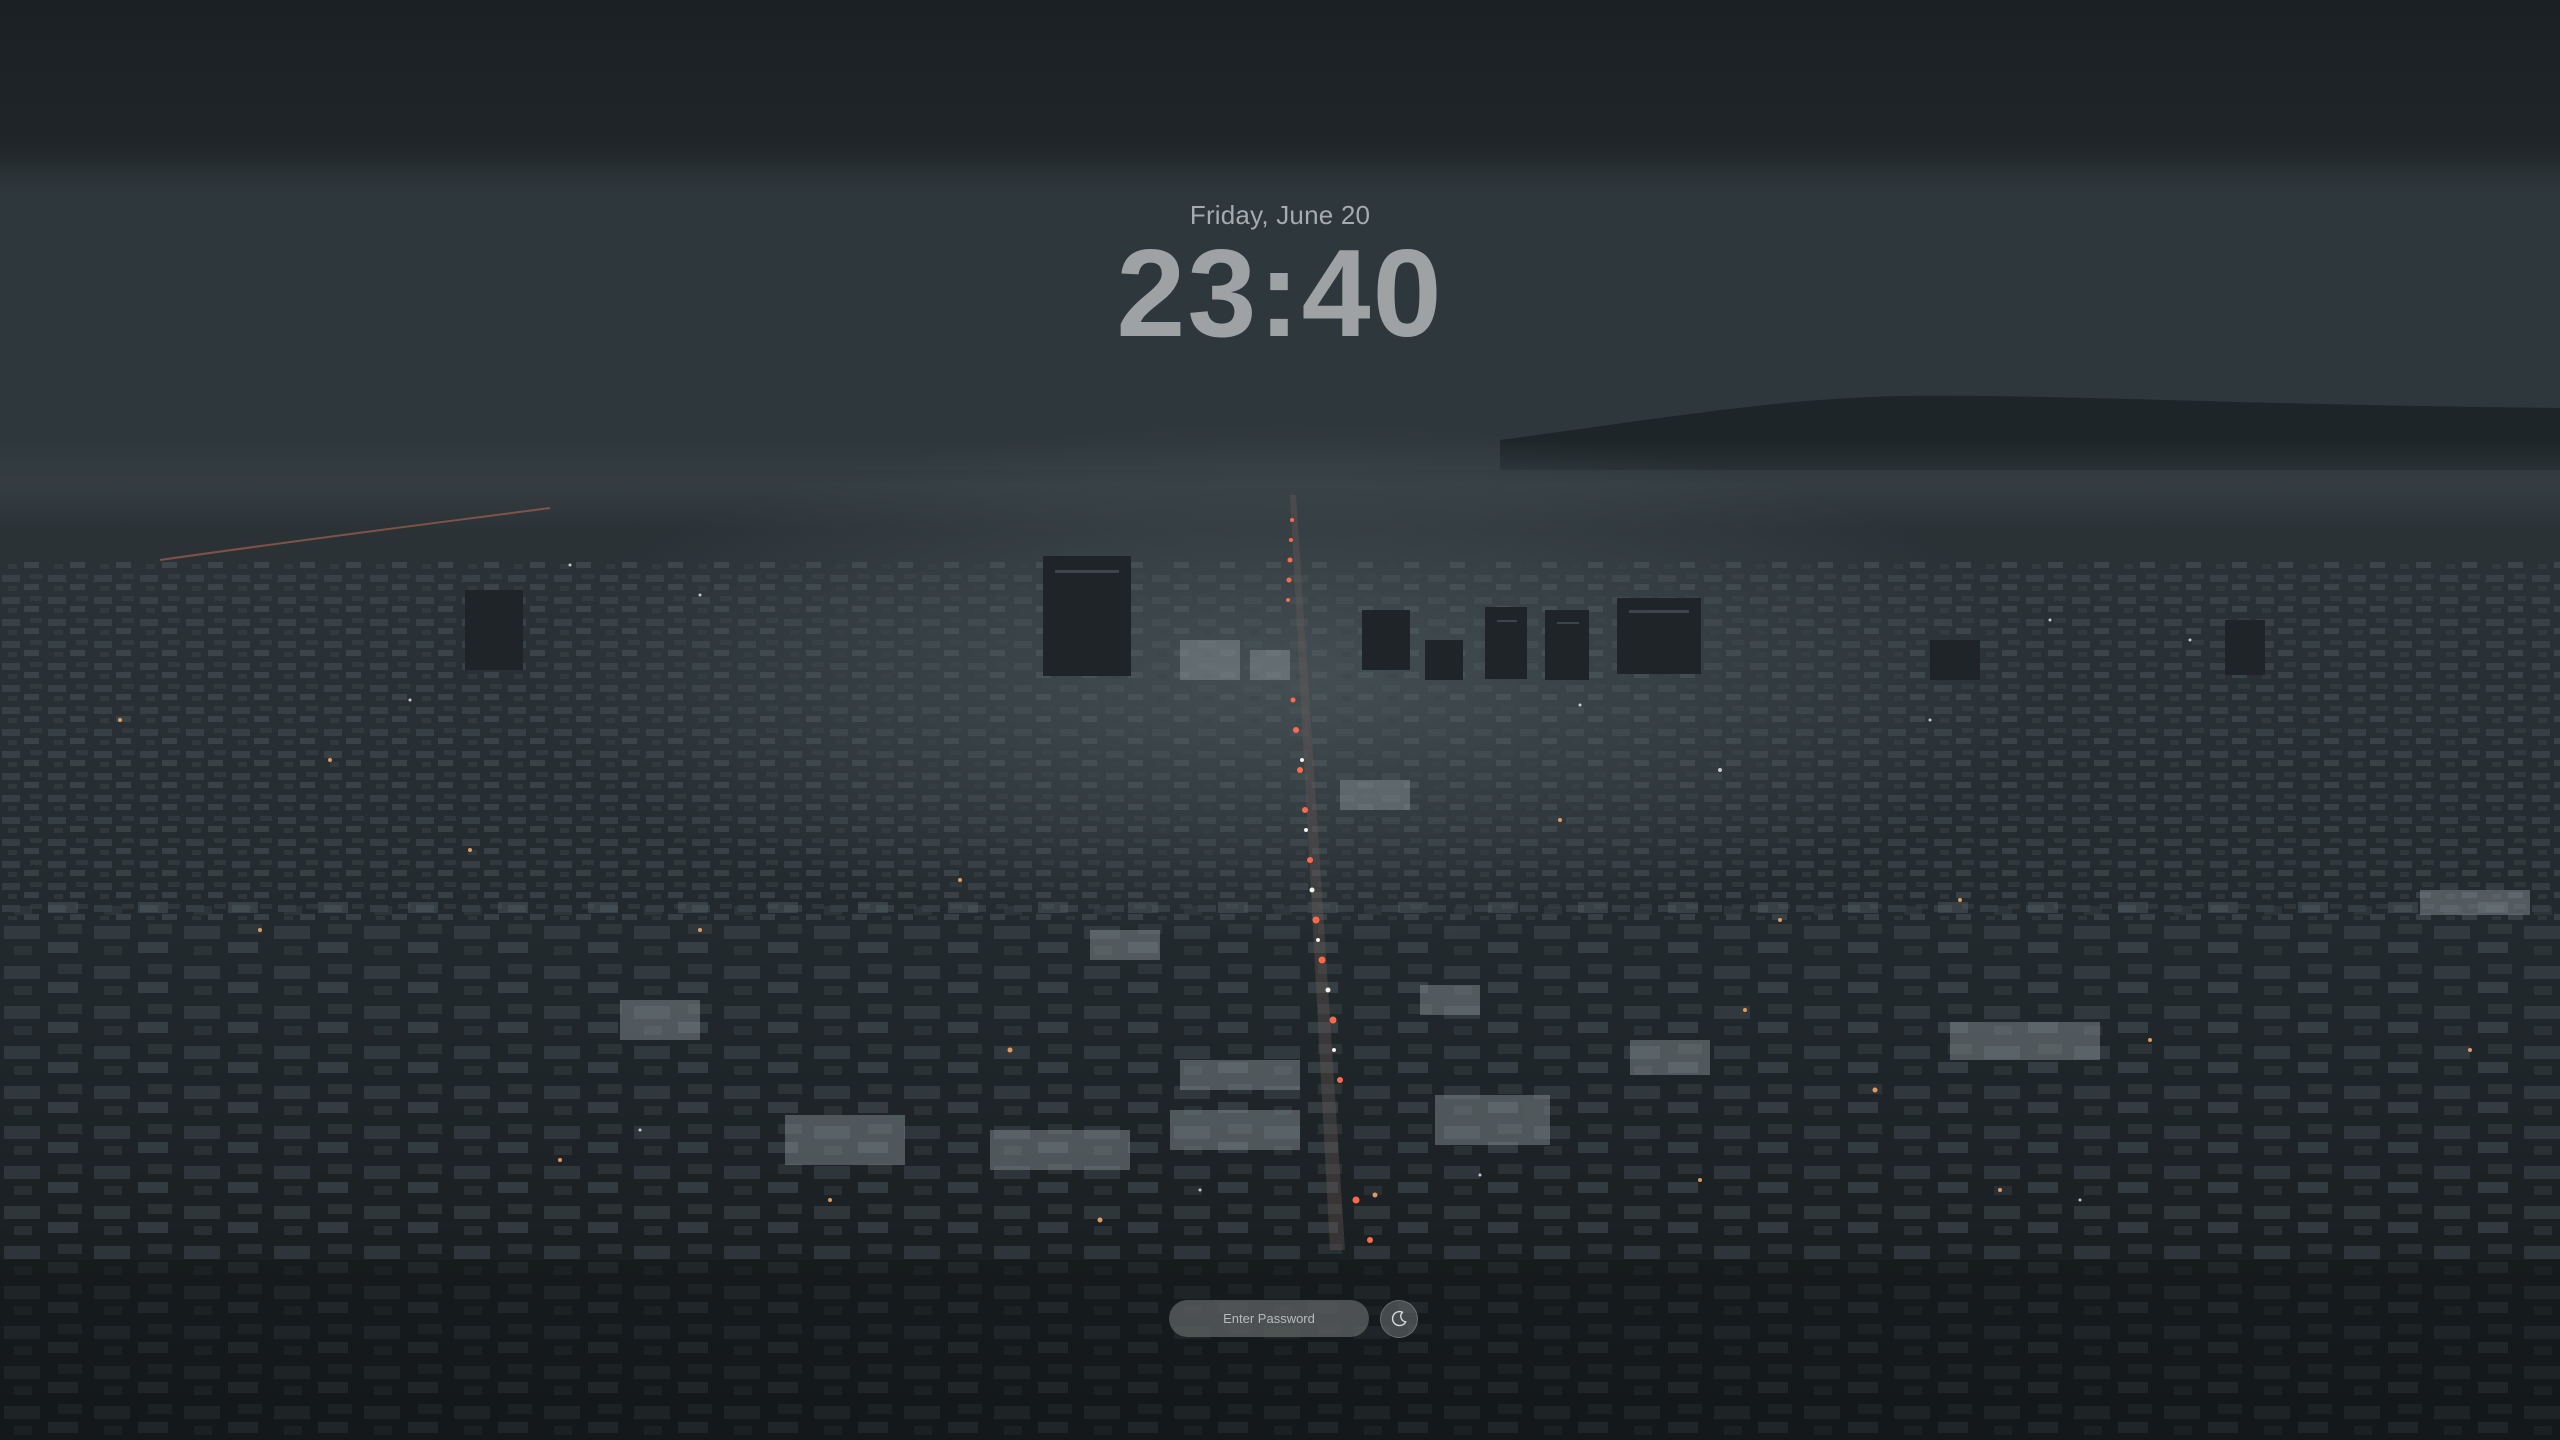  Describe the element at coordinates (1280, 294) in the screenshot. I see `time-label: 23:40` at that location.